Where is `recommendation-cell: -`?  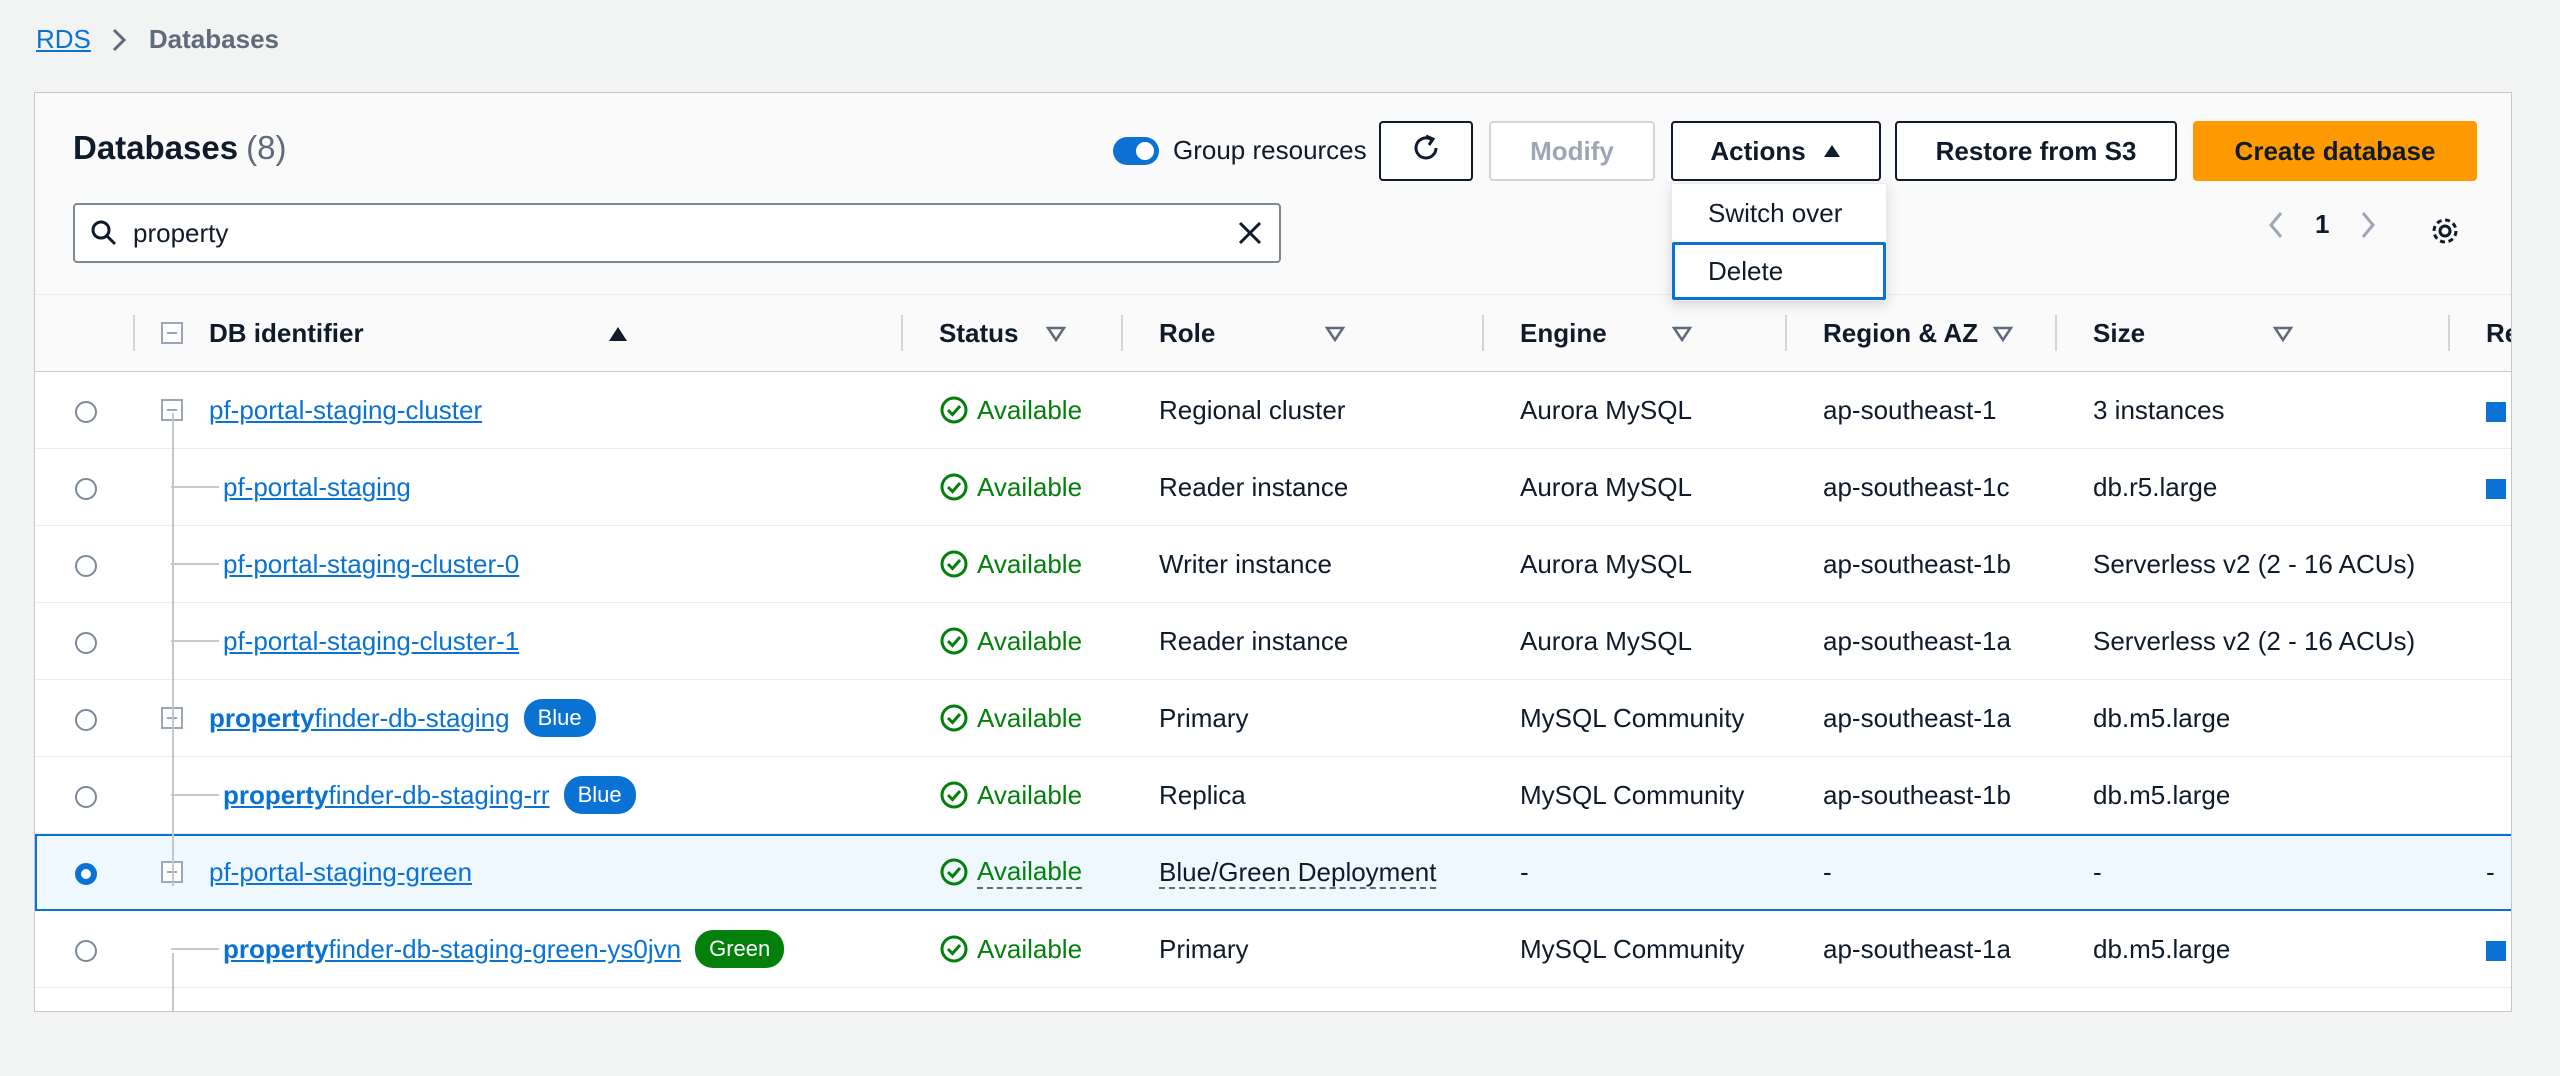
recommendation-cell: - is located at coordinates (2490, 871).